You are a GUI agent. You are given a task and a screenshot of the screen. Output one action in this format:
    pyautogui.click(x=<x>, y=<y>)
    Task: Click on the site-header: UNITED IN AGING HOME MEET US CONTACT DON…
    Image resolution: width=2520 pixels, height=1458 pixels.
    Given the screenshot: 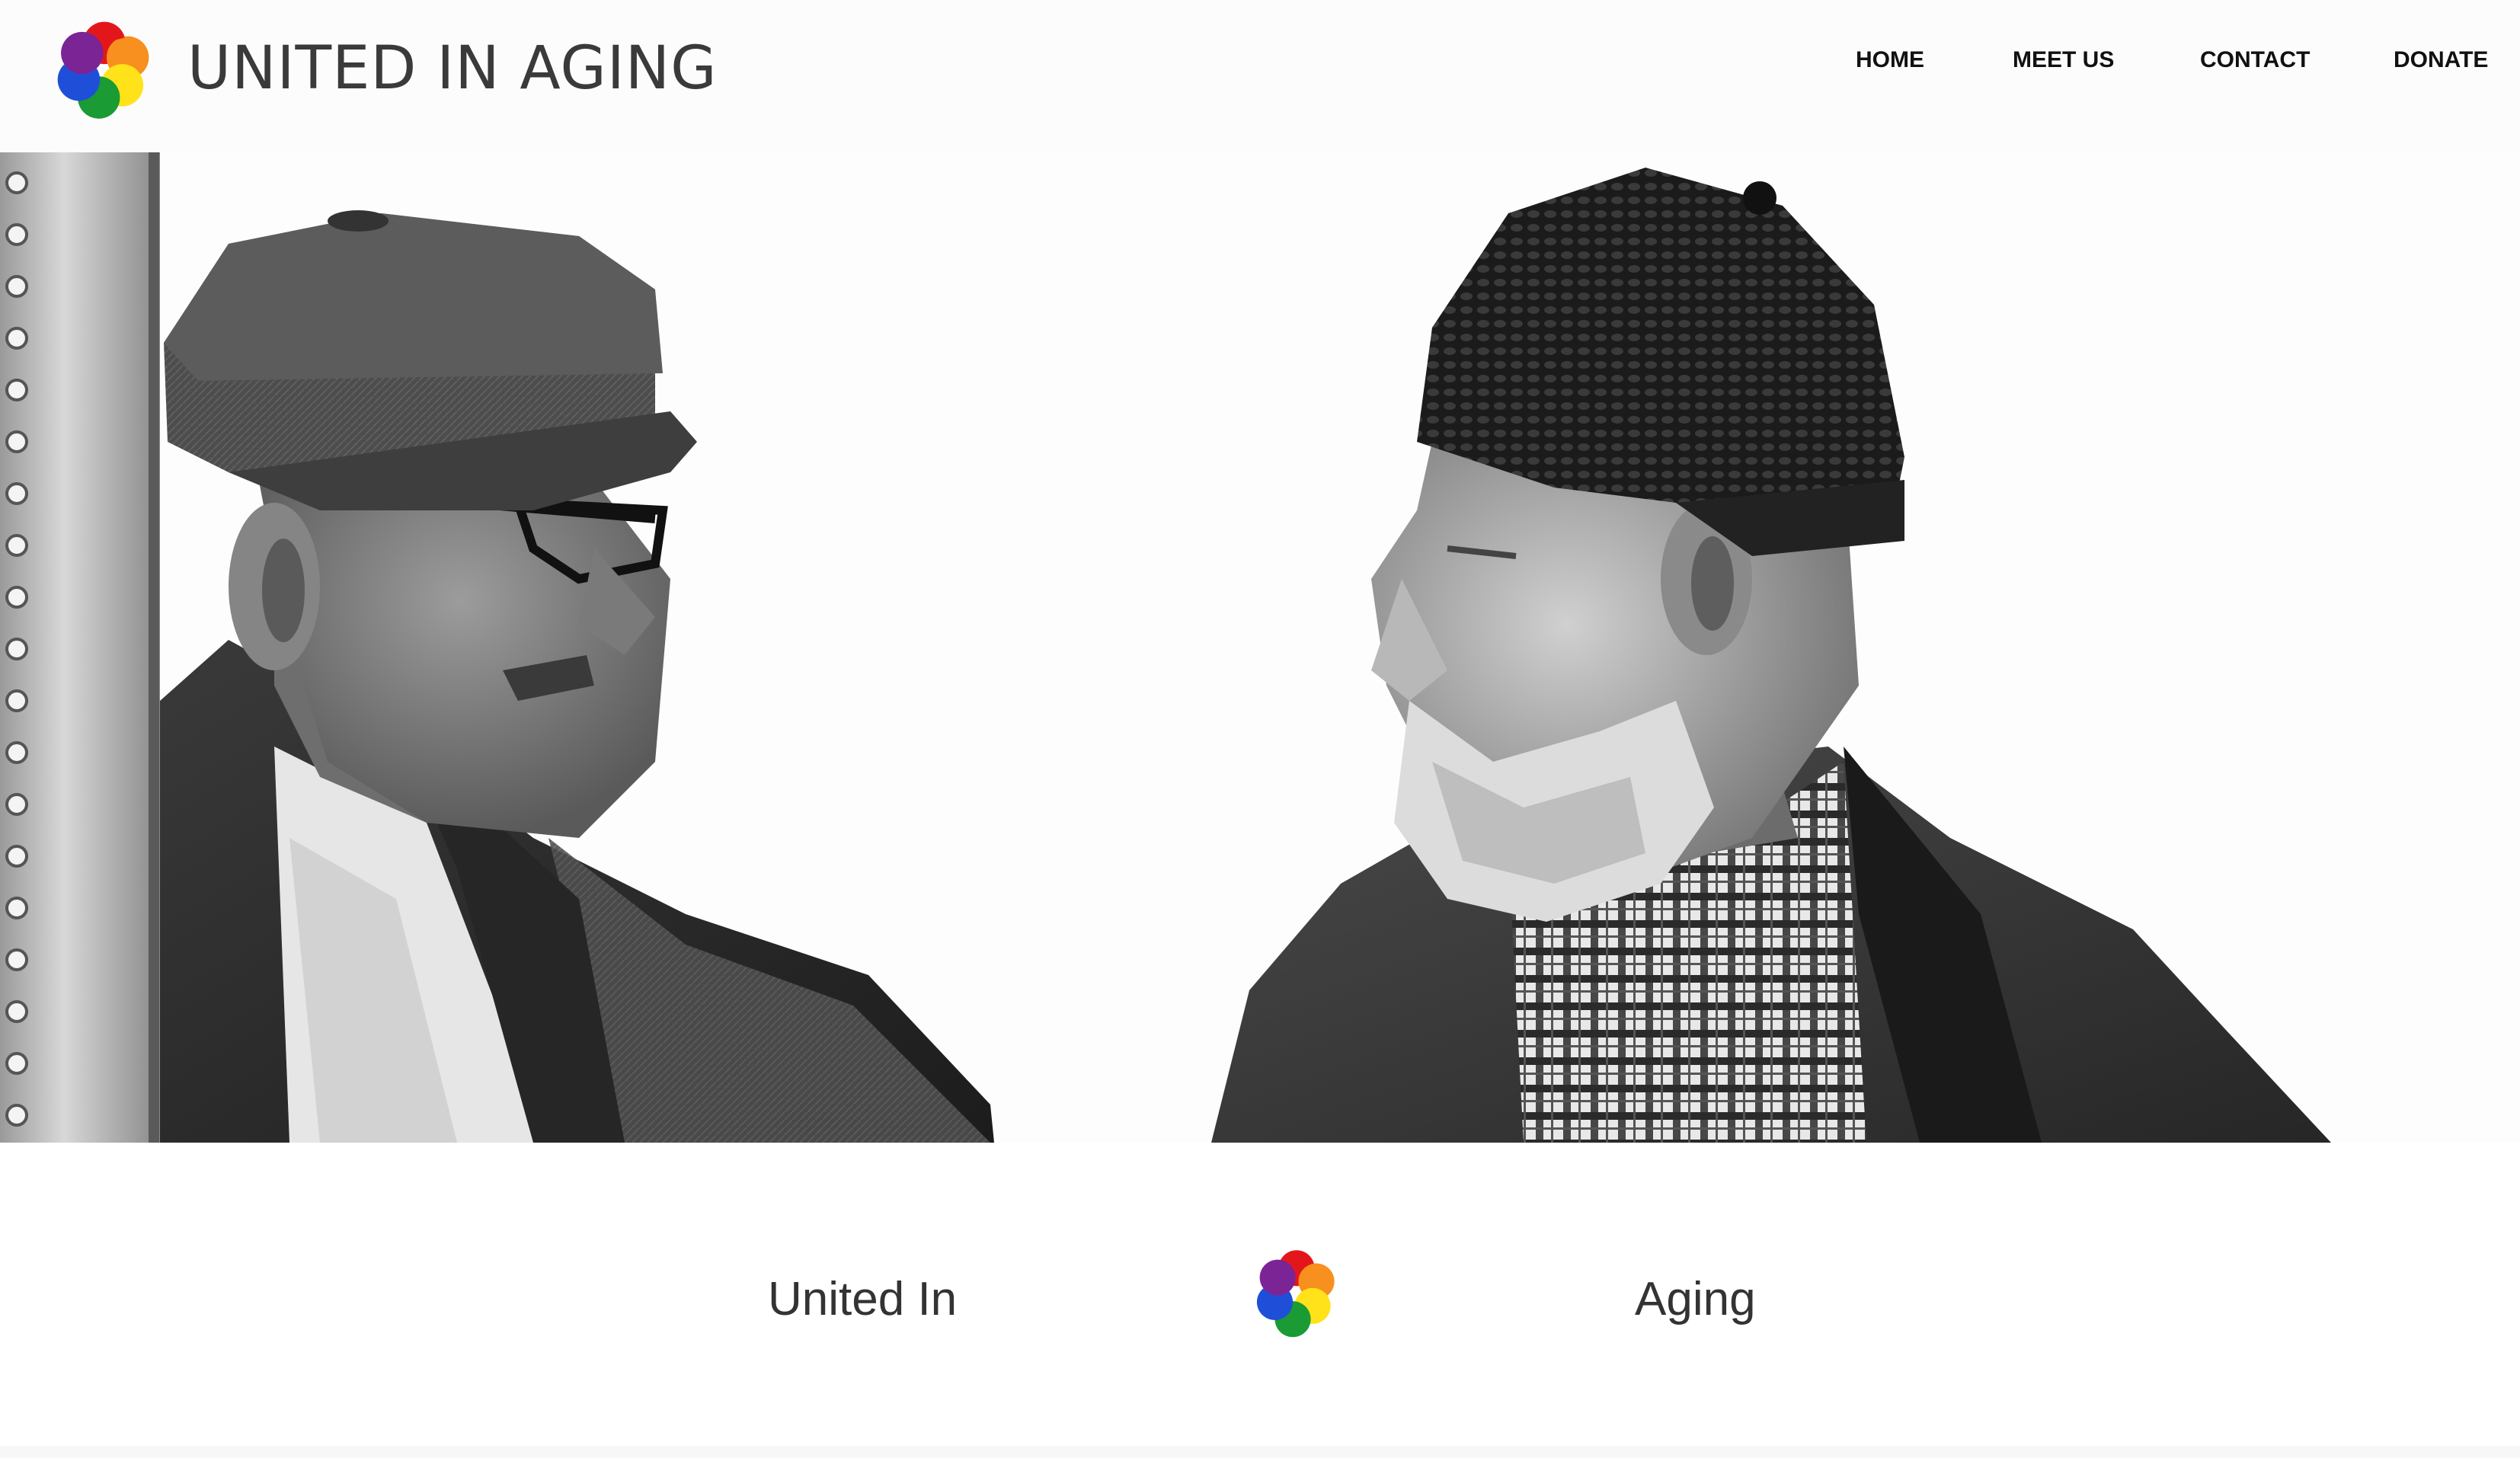 What is the action you would take?
    pyautogui.click(x=1260, y=76)
    